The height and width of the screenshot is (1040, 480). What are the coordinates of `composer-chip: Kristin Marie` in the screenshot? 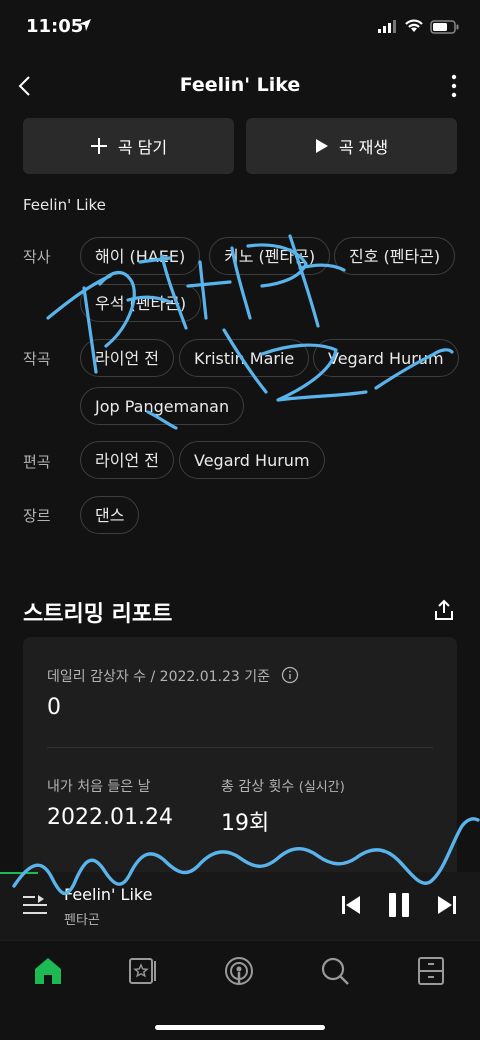 It's located at (244, 358).